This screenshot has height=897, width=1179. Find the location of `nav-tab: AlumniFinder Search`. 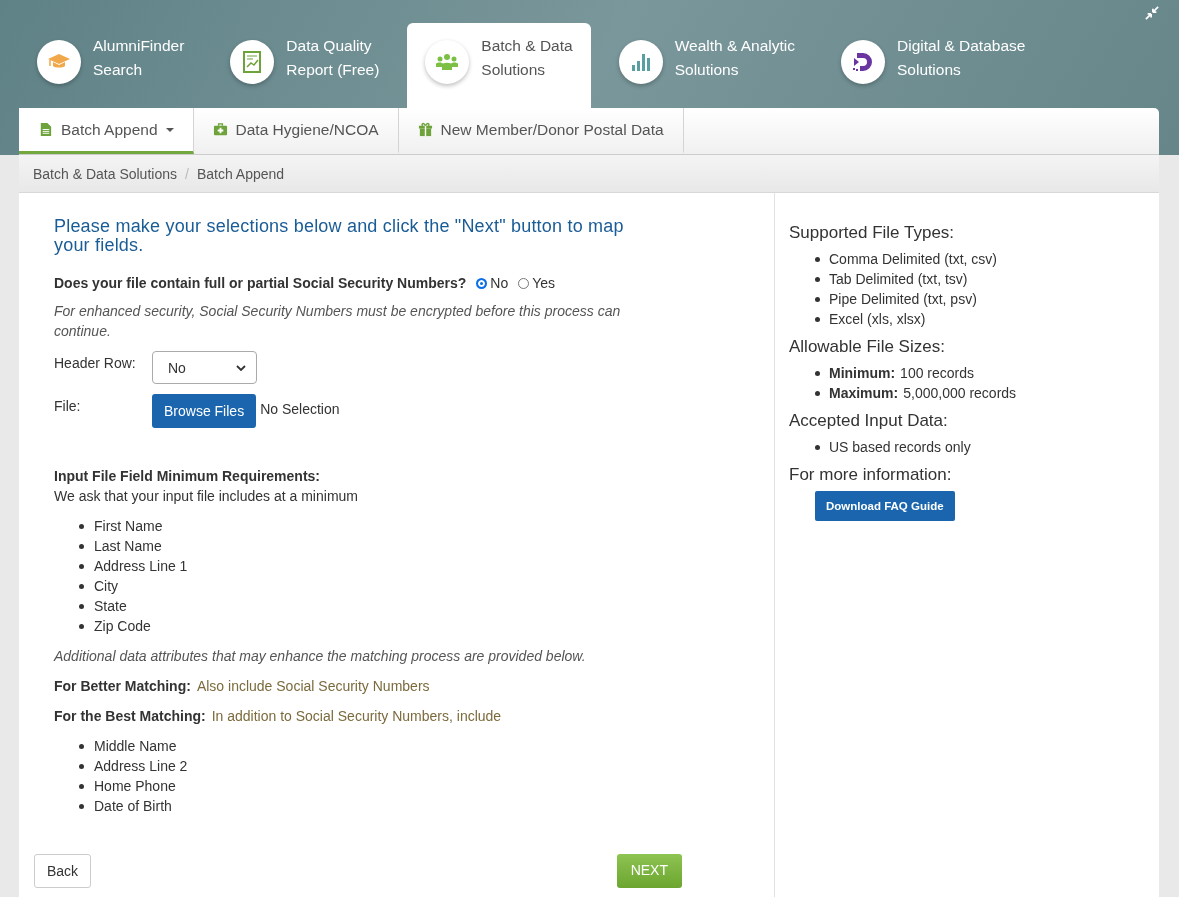

nav-tab: AlumniFinder Search is located at coordinates (111, 65).